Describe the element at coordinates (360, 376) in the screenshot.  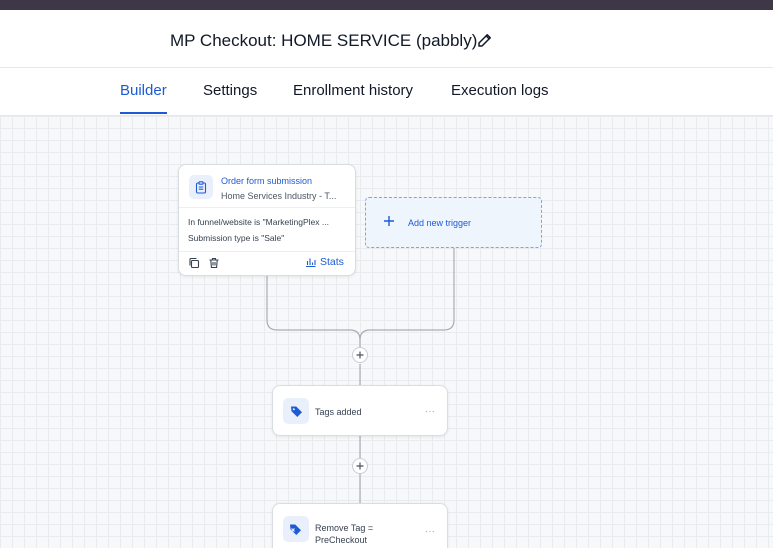
I see `connector-lines` at that location.